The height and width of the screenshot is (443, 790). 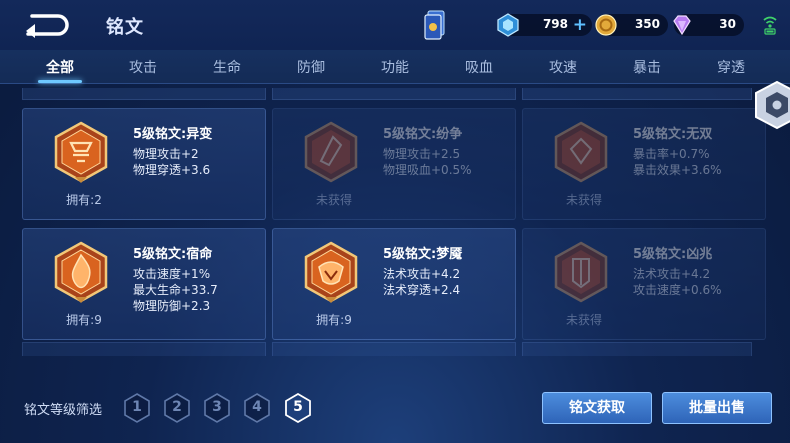 What do you see at coordinates (81, 272) in the screenshot?
I see `rune-fate-icon` at bounding box center [81, 272].